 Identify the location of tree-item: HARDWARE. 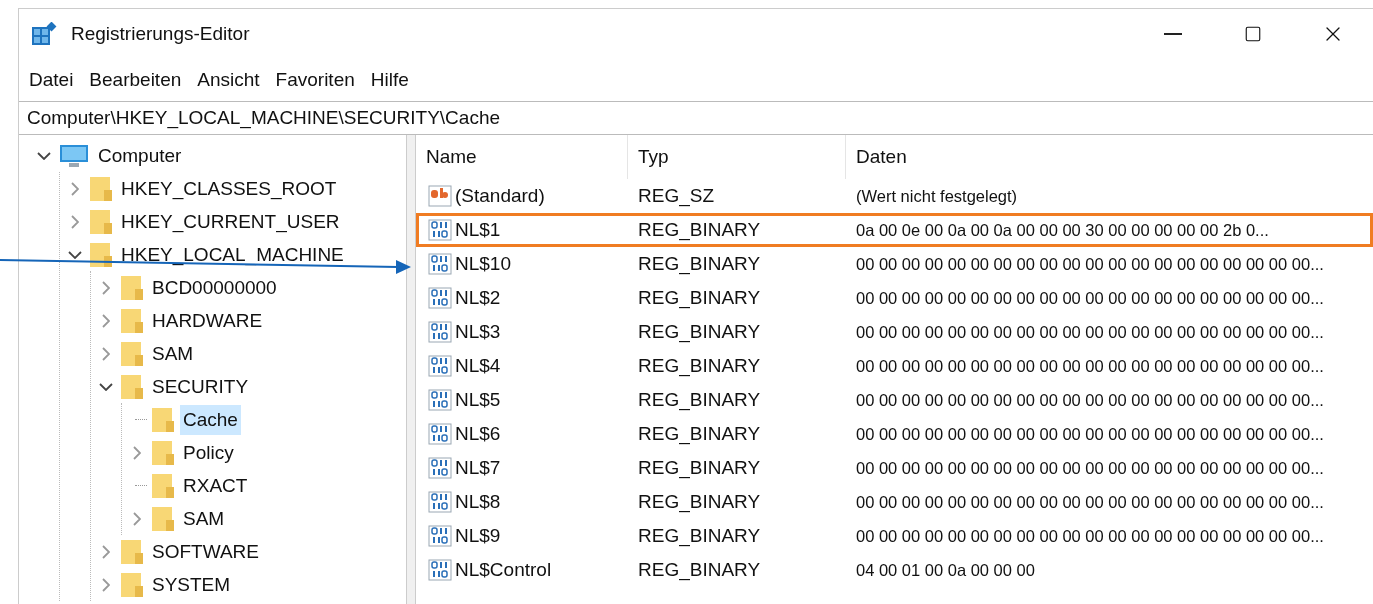
(207, 320).